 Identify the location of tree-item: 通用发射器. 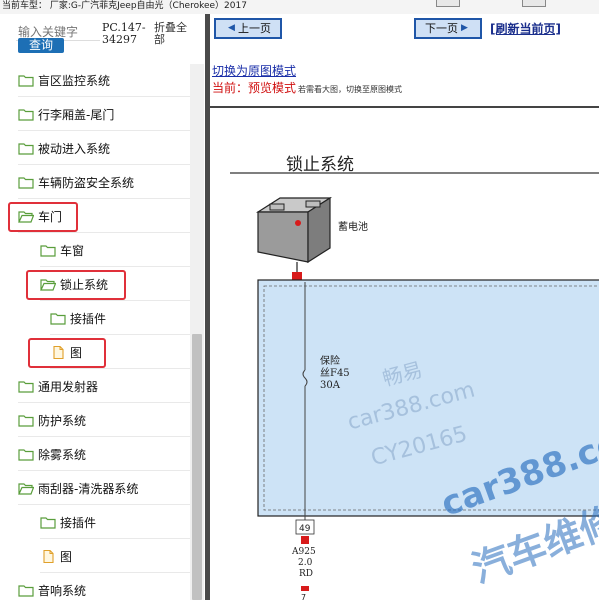
(104, 386).